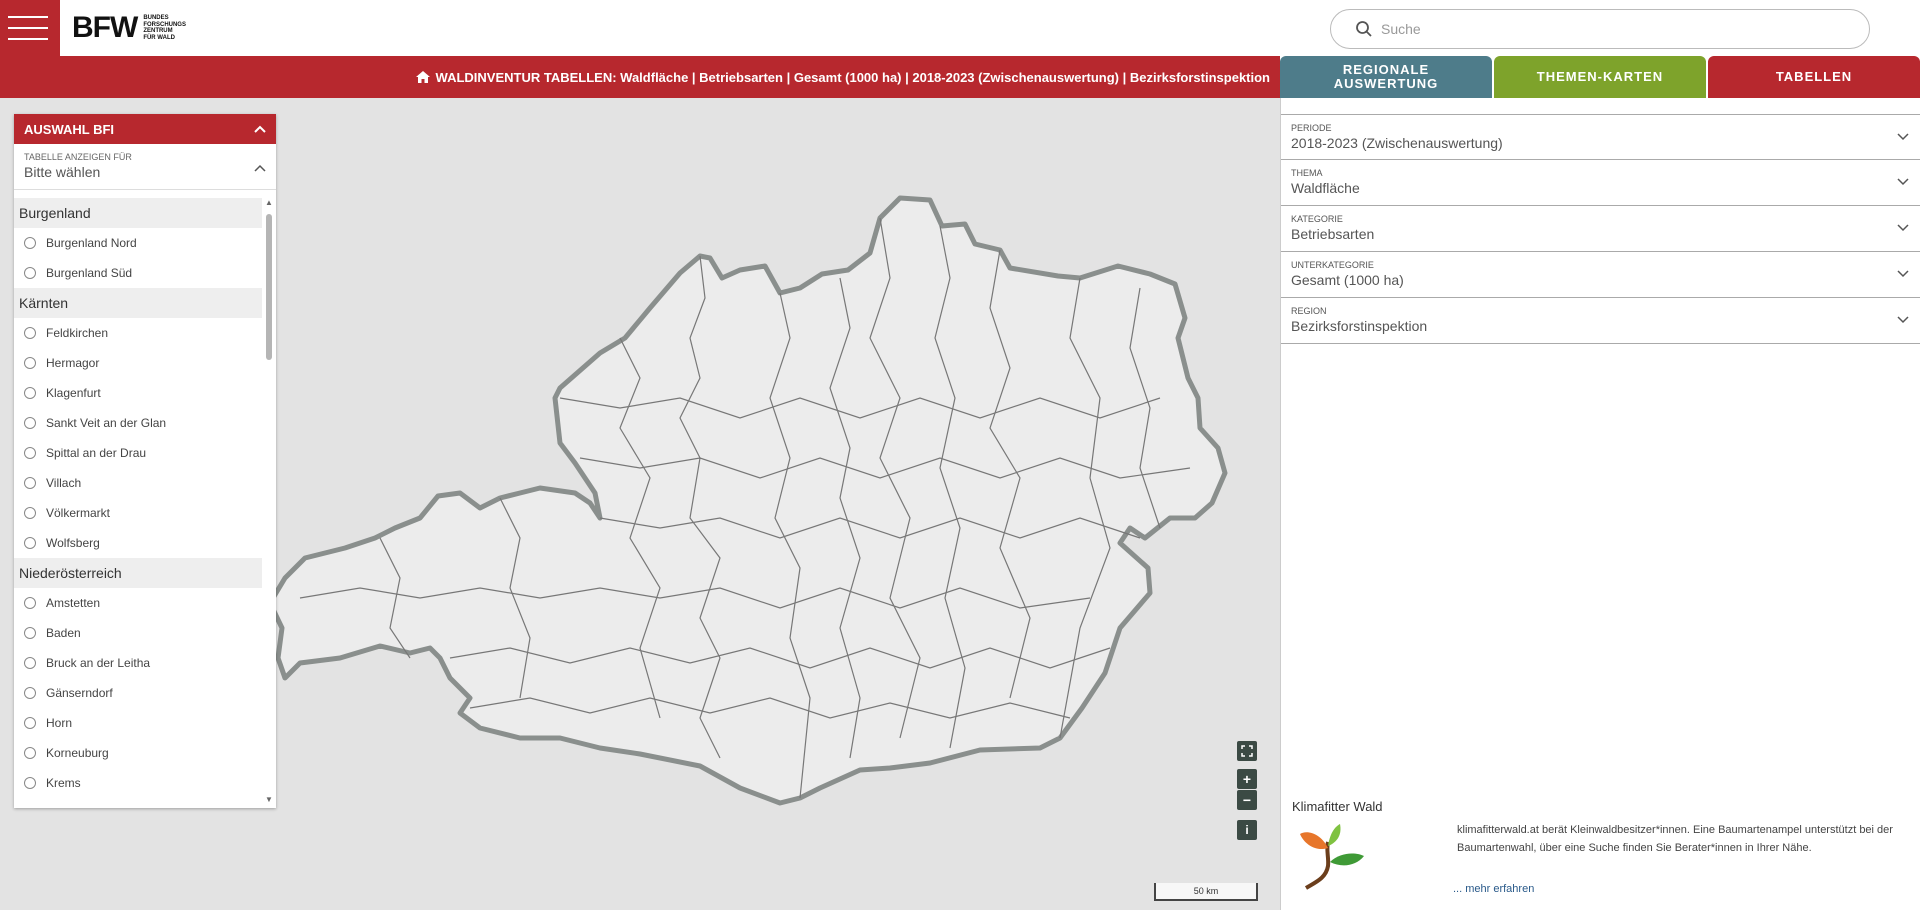 The width and height of the screenshot is (1920, 910). Describe the element at coordinates (260, 129) in the screenshot. I see `chevron-up-icon` at that location.